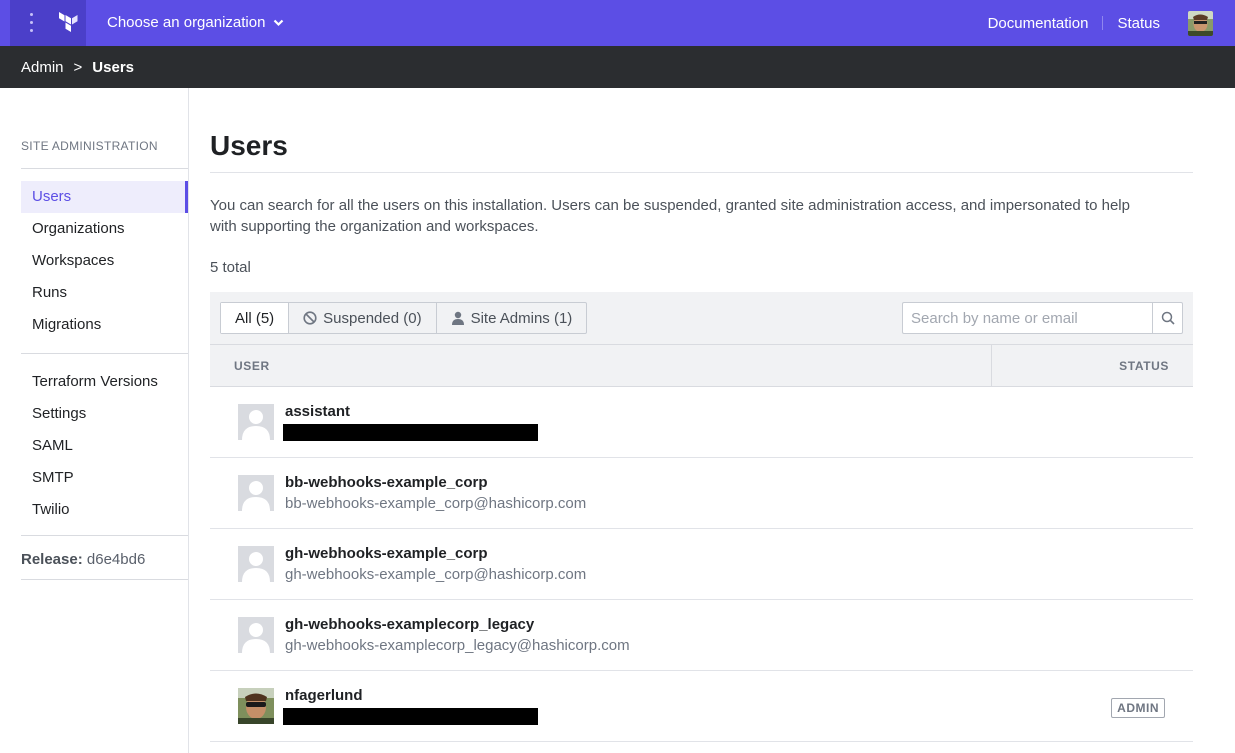 The image size is (1235, 753). Describe the element at coordinates (104, 293) in the screenshot. I see `sidebar-item-runs: Runs` at that location.